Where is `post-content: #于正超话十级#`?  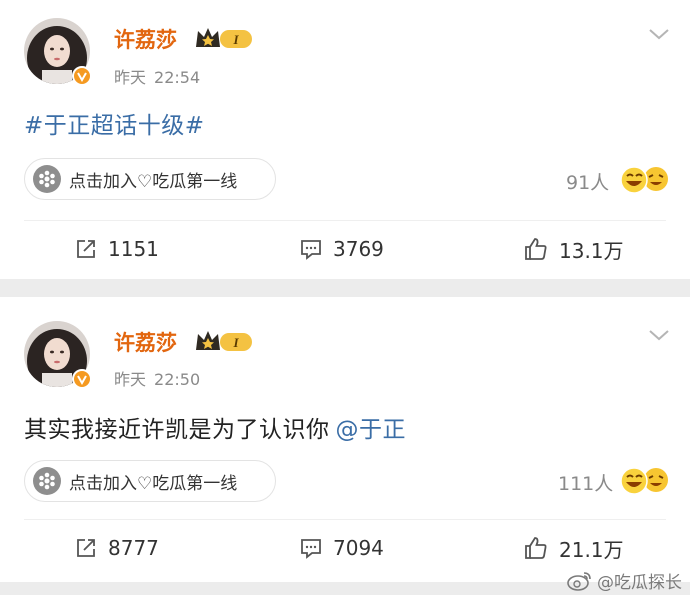
post-content: #于正超话十级# is located at coordinates (114, 123).